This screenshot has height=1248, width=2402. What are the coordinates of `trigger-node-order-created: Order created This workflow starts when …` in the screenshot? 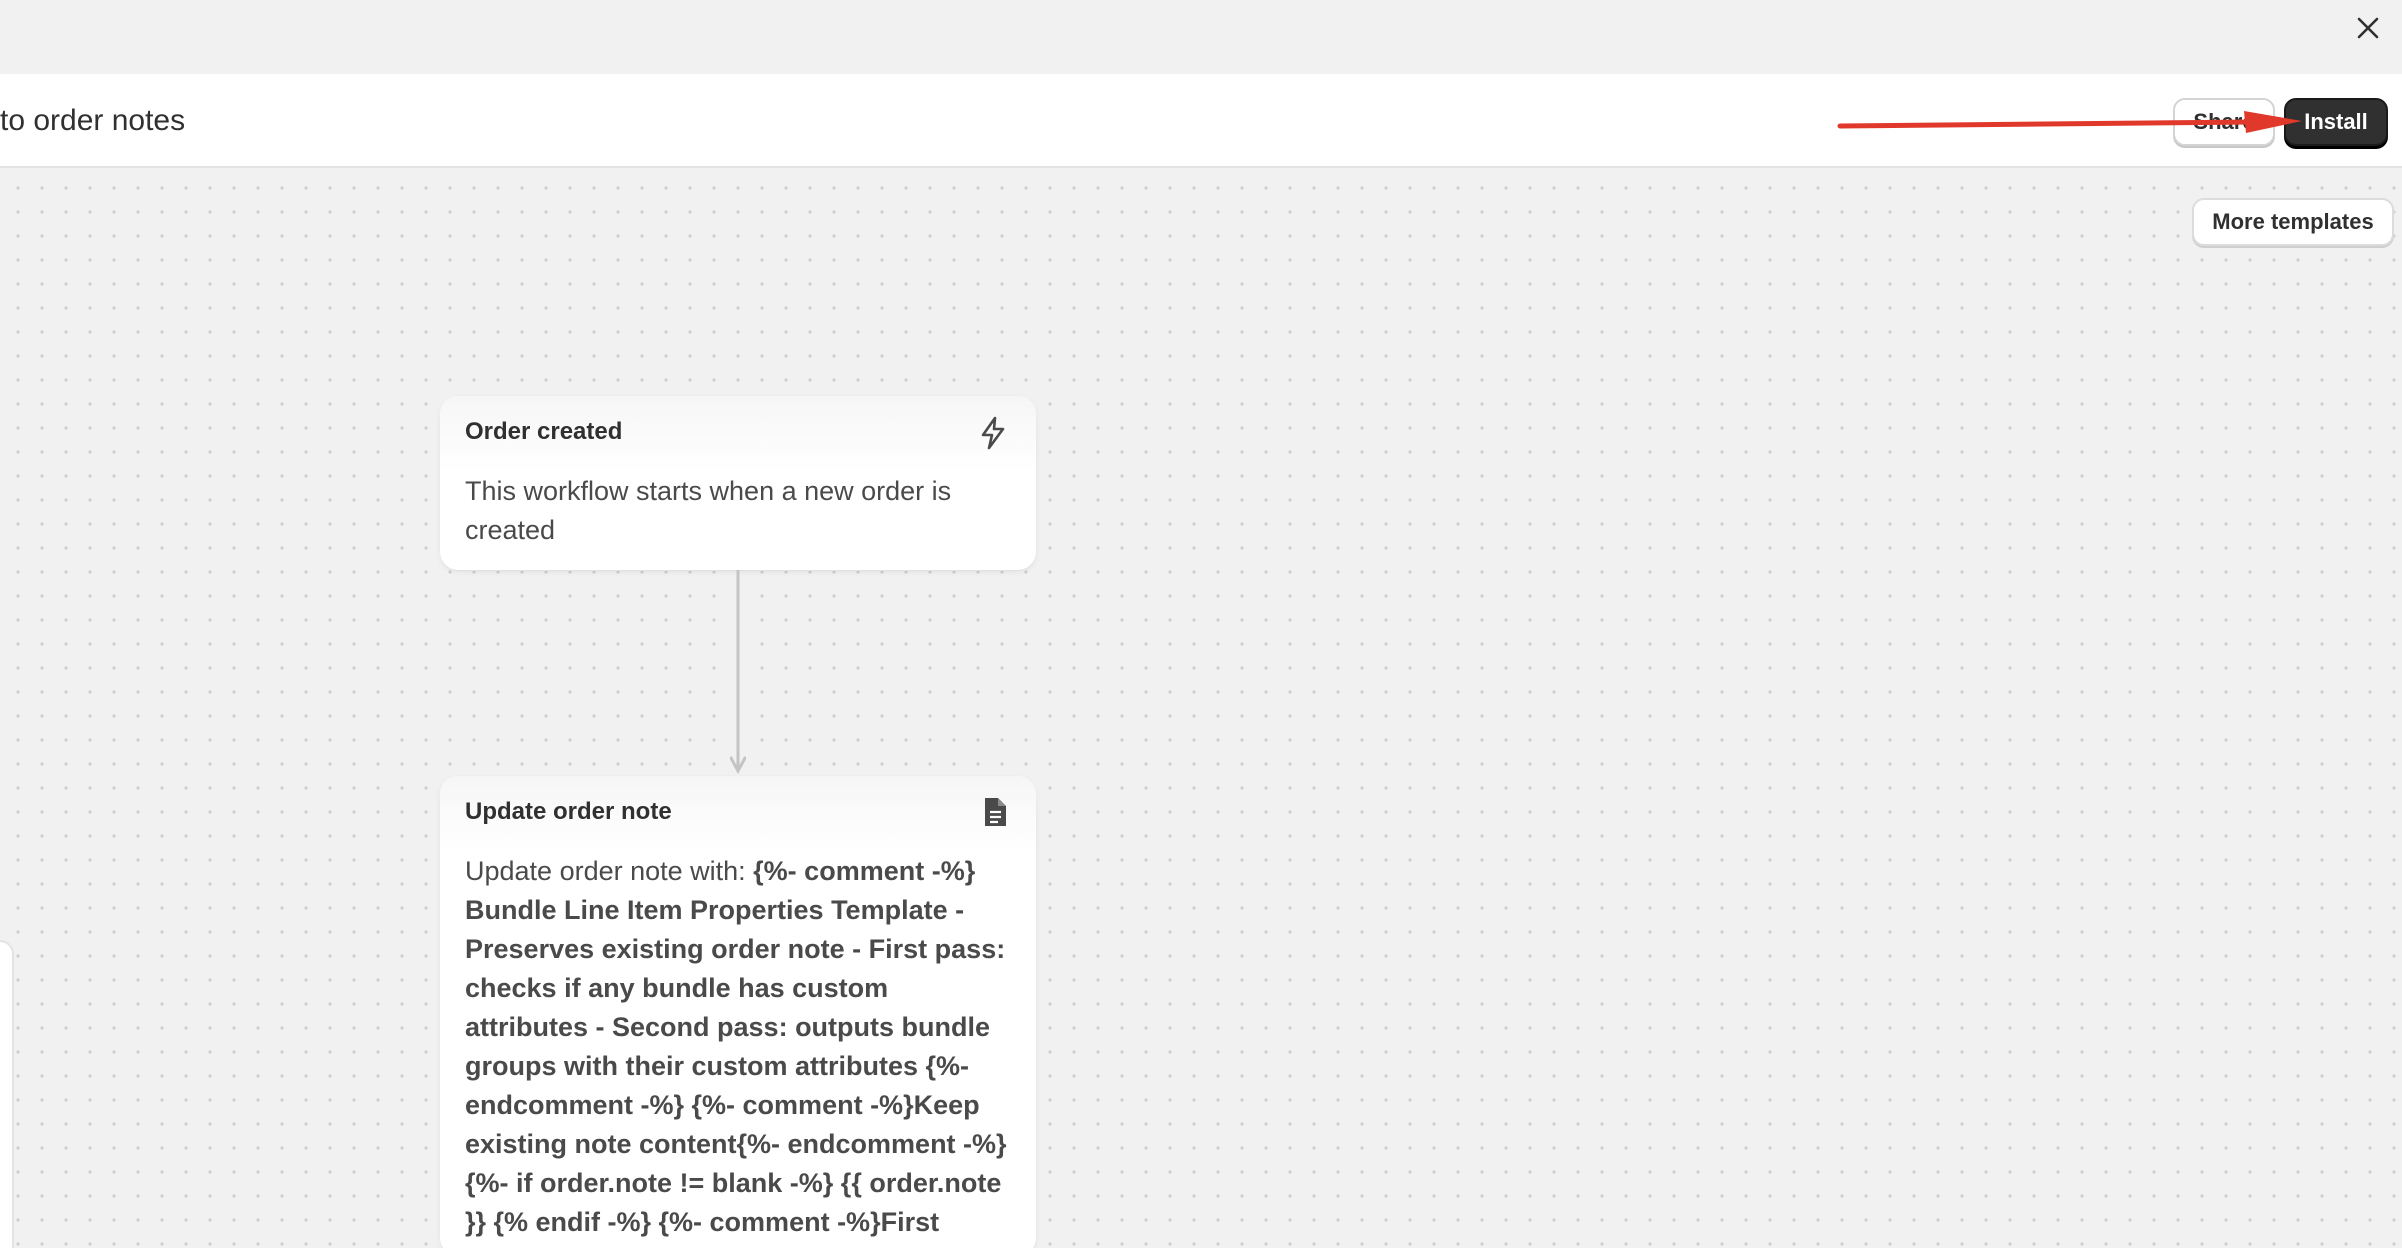 It's located at (738, 483).